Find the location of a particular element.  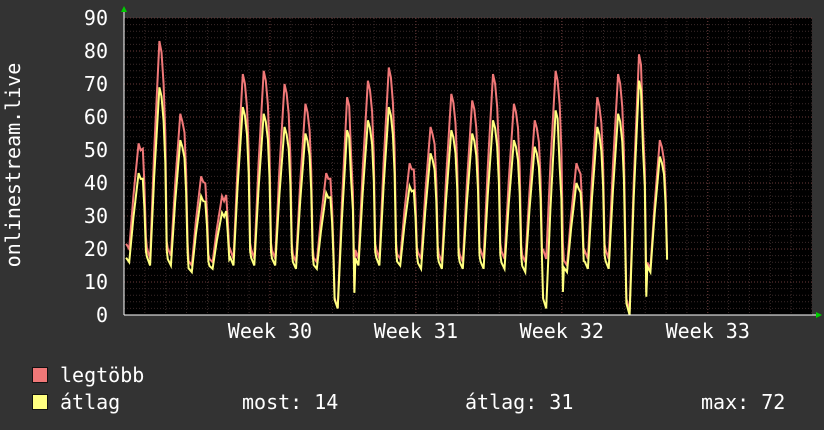

x-tick-label: Week 32 is located at coordinates (562, 331).